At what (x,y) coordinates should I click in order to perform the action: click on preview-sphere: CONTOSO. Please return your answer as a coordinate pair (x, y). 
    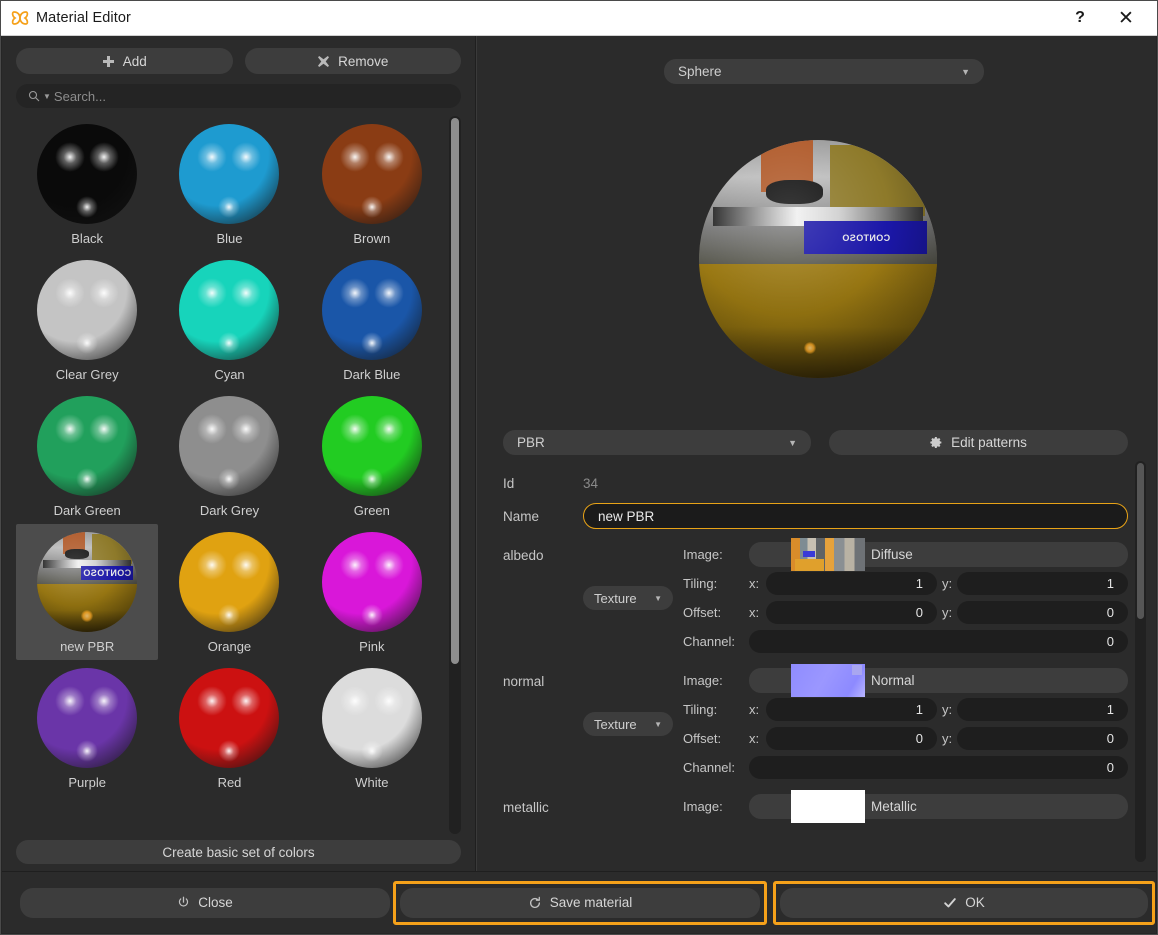
    Looking at the image, I should click on (818, 259).